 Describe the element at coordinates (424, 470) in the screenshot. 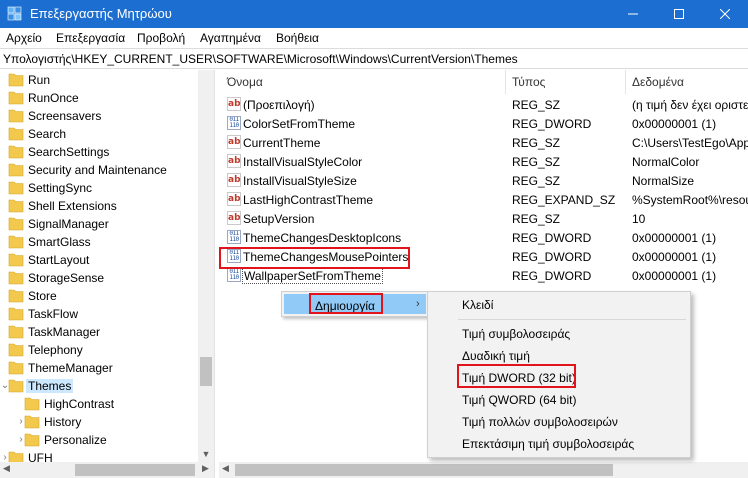

I see `values-hscroll-thumb` at that location.